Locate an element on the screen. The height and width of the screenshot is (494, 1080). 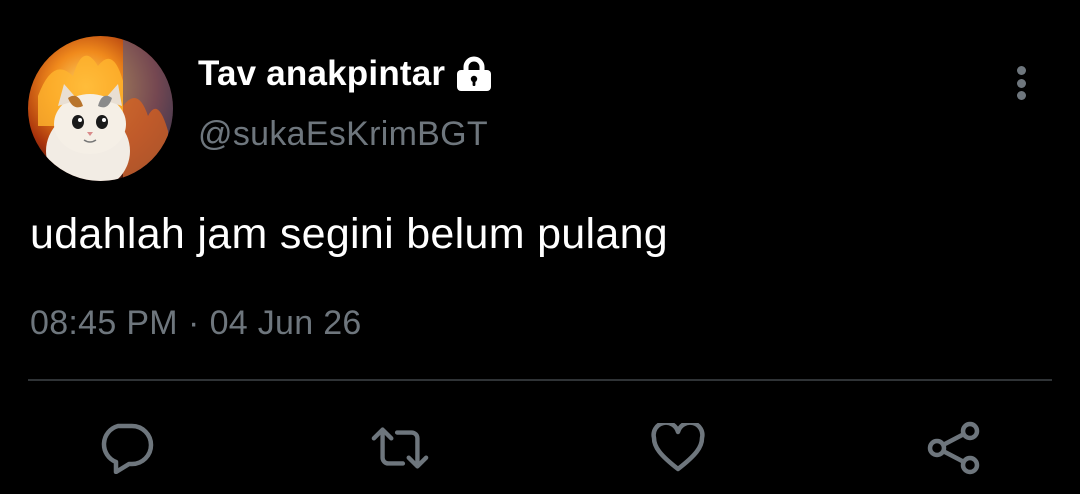
retweet-button is located at coordinates (400, 448).